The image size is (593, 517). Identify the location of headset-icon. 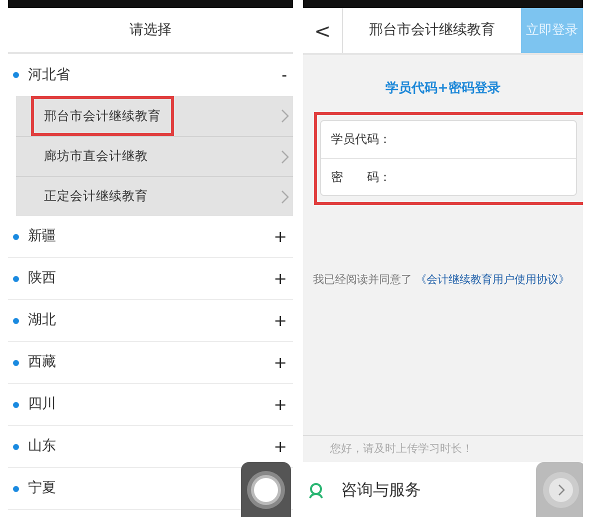
(316, 489).